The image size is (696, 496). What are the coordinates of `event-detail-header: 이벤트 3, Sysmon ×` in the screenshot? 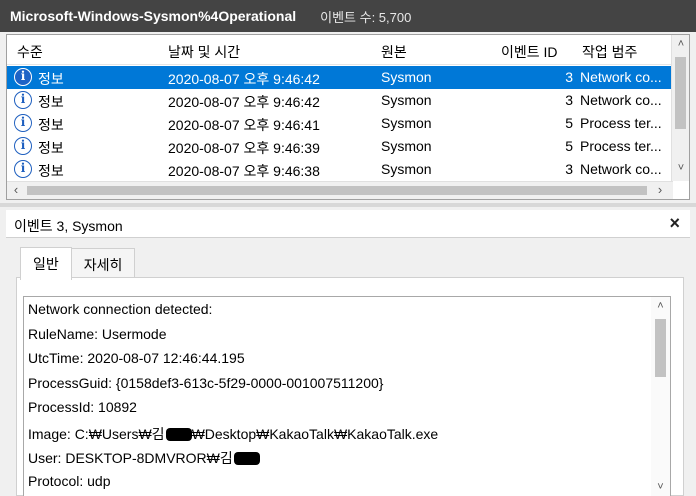 It's located at (348, 224).